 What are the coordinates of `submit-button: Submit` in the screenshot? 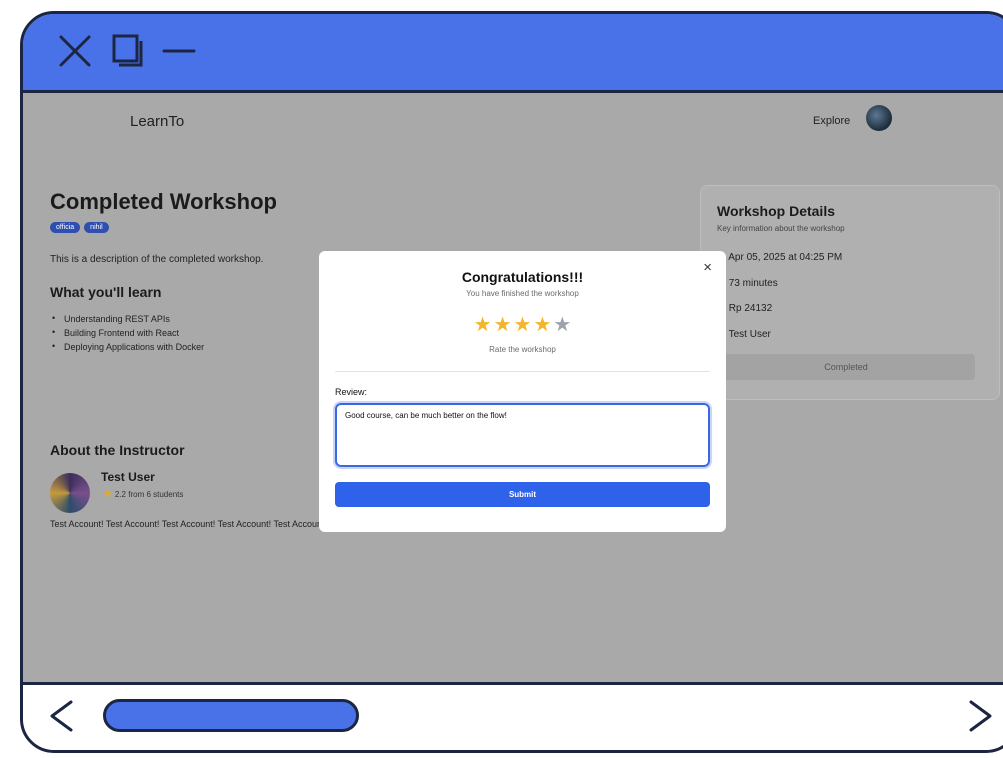 It's located at (522, 494).